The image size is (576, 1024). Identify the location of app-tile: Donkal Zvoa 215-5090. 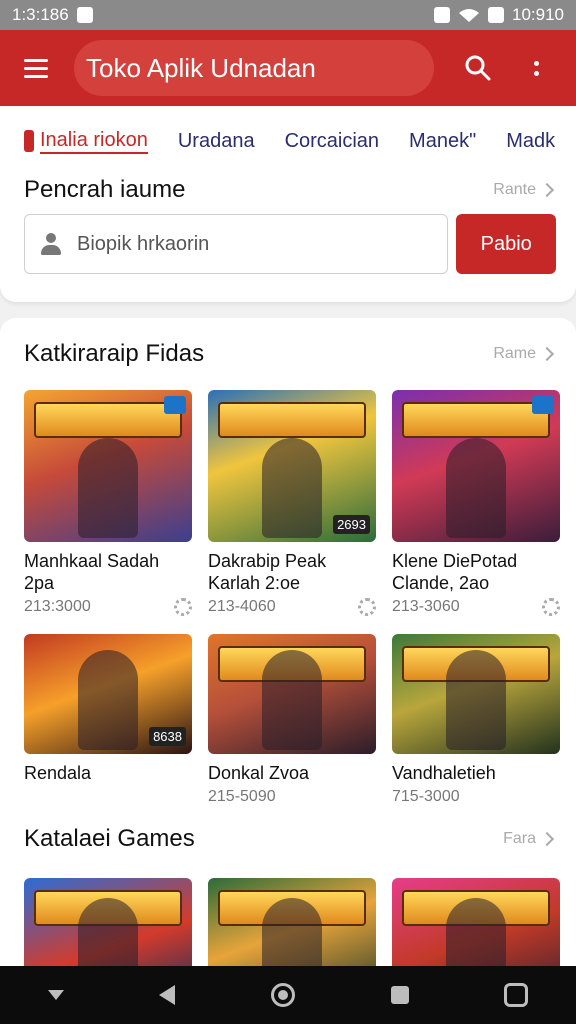
(292, 720).